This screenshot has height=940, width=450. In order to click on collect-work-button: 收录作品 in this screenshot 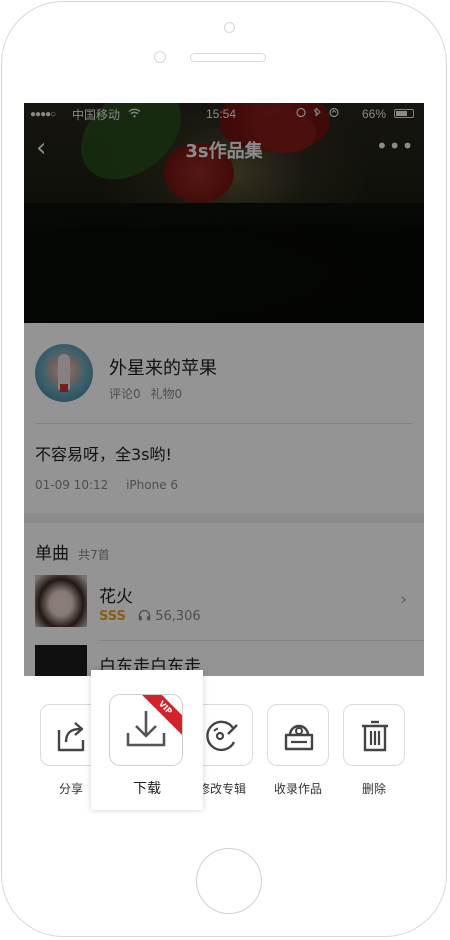, I will do `click(298, 750)`.